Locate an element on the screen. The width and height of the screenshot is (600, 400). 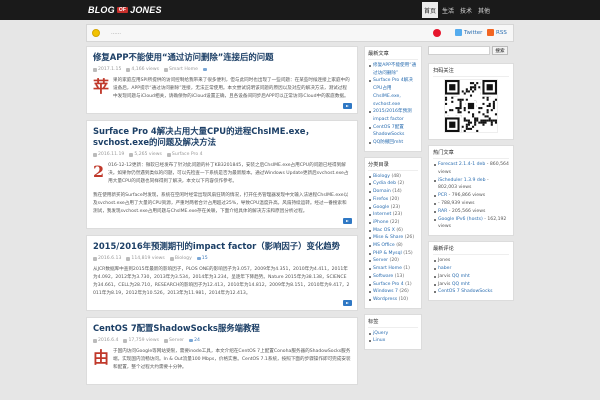
category-link: Internet (23) is located at coordinates (393, 215).